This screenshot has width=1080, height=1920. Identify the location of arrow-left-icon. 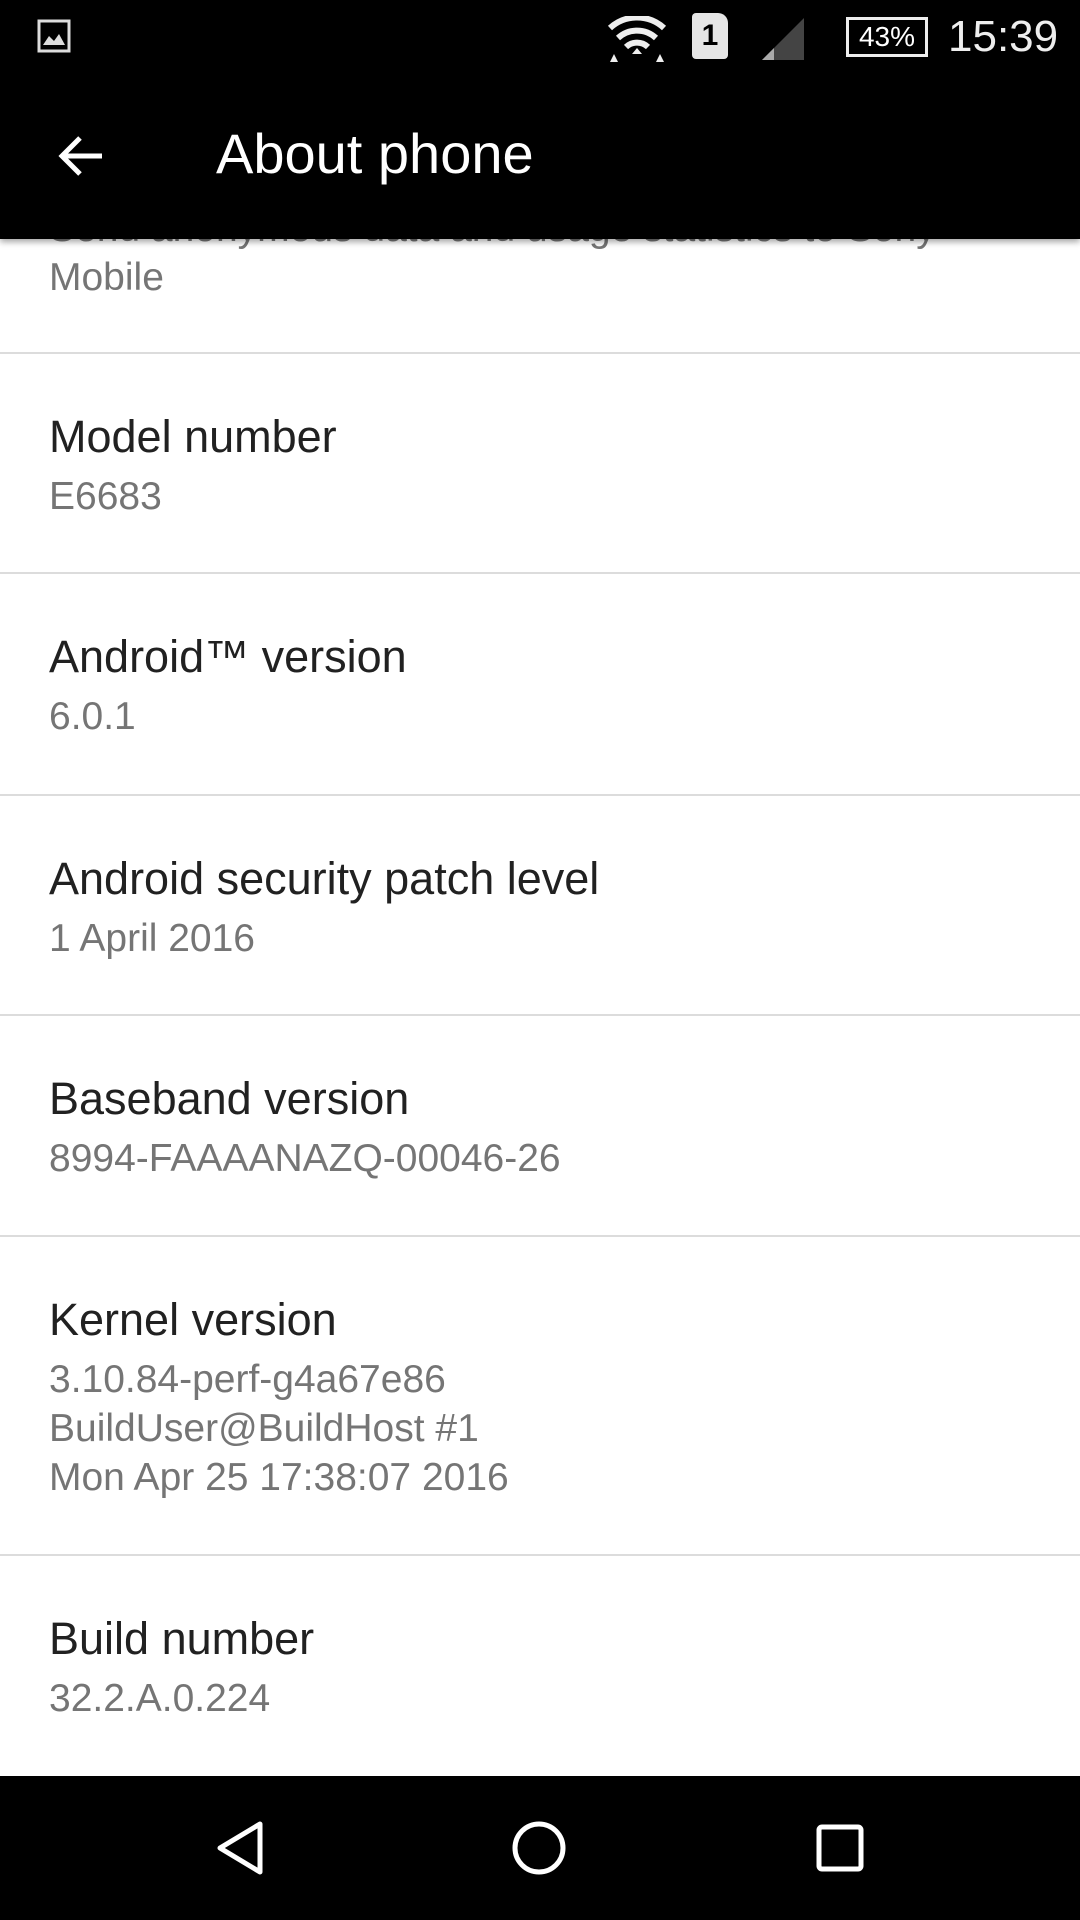
(82, 156).